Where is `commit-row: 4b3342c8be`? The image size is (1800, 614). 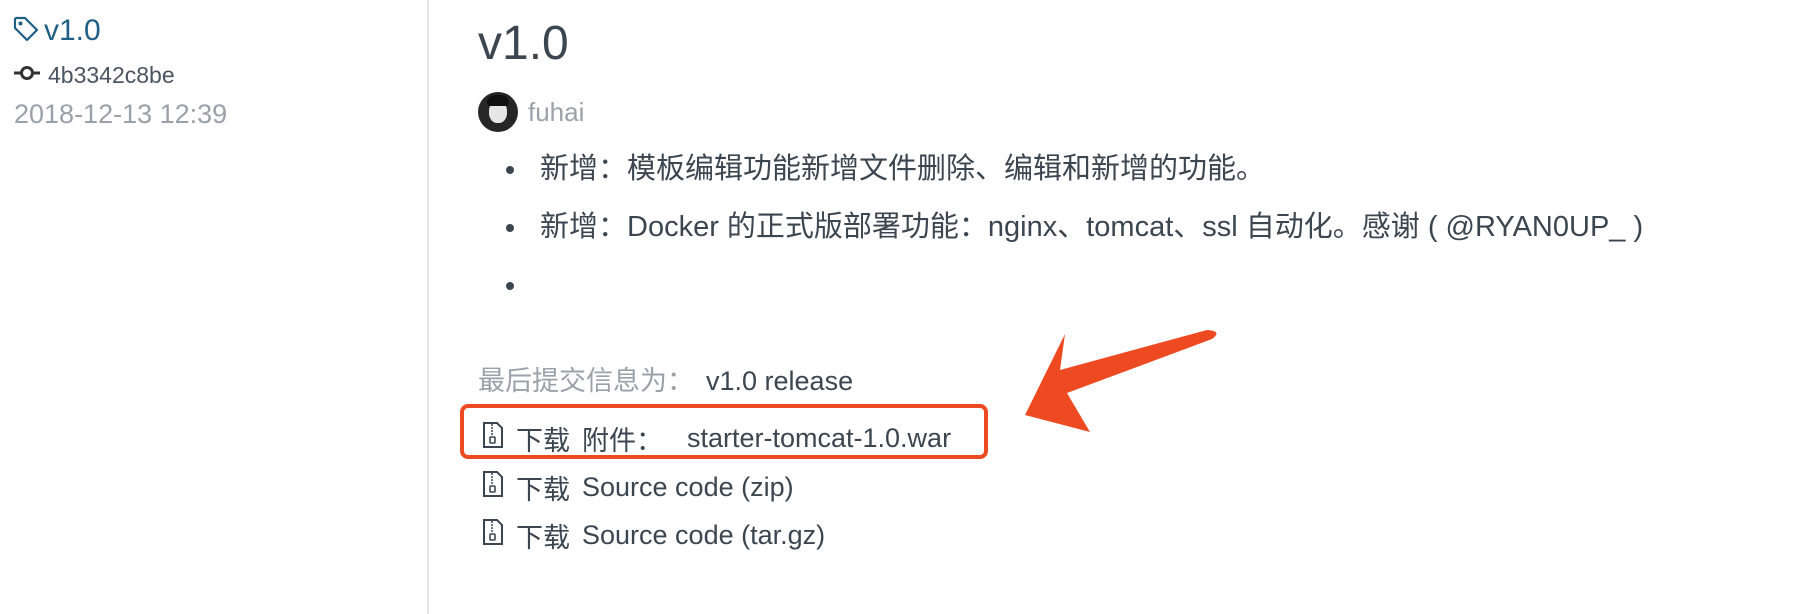 commit-row: 4b3342c8be is located at coordinates (94, 75).